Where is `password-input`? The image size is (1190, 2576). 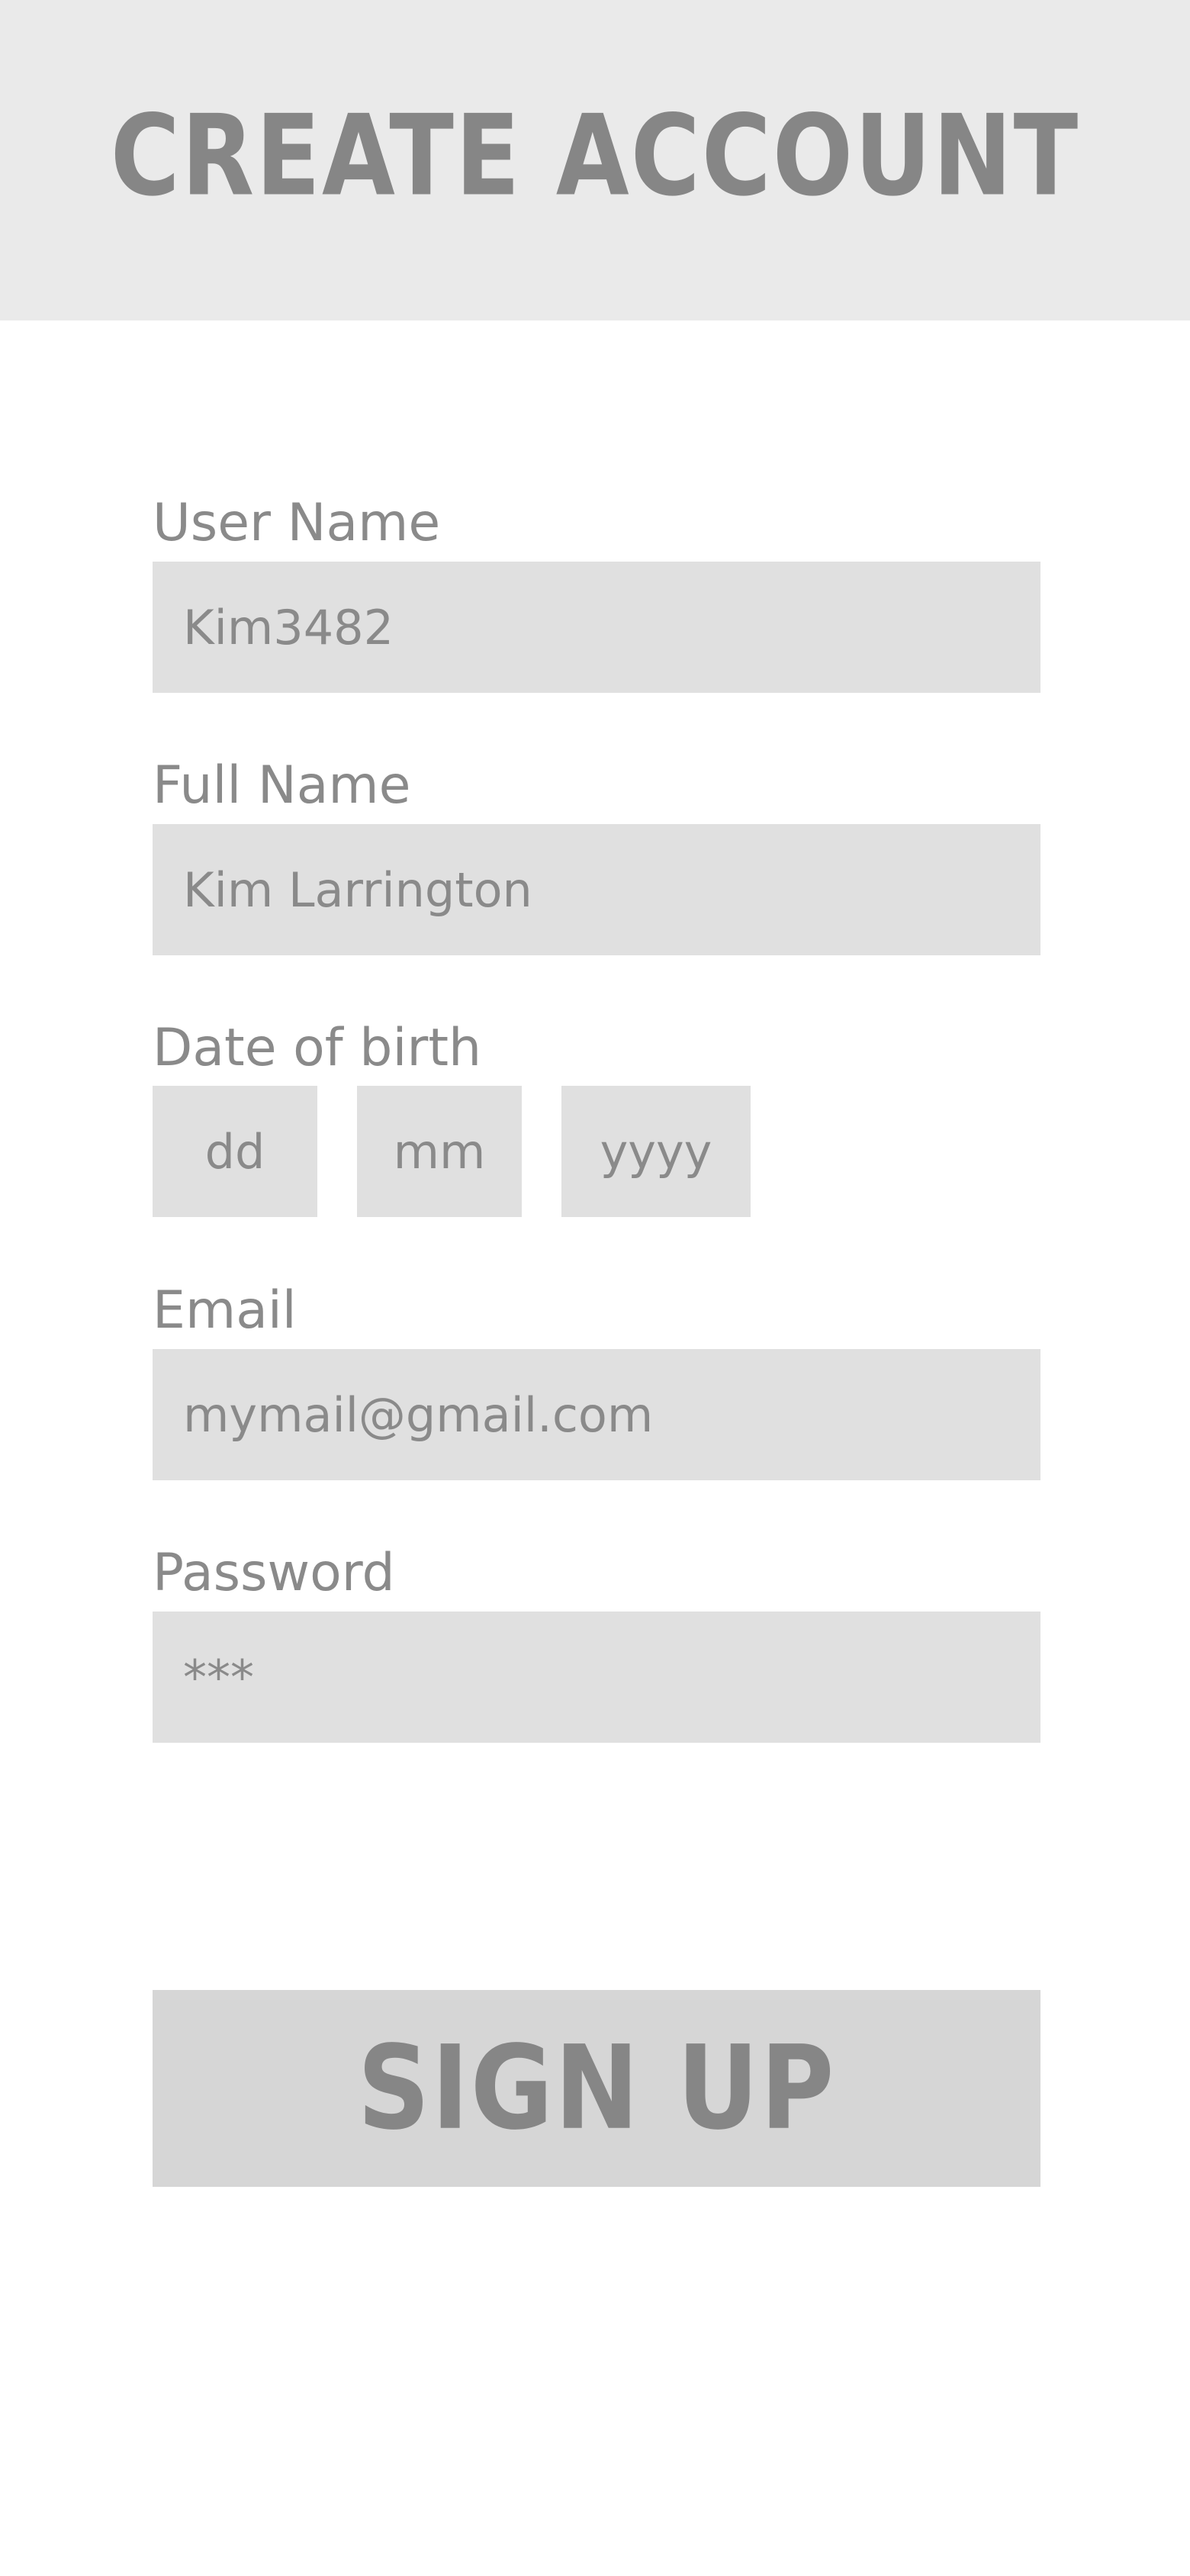 password-input is located at coordinates (596, 1677).